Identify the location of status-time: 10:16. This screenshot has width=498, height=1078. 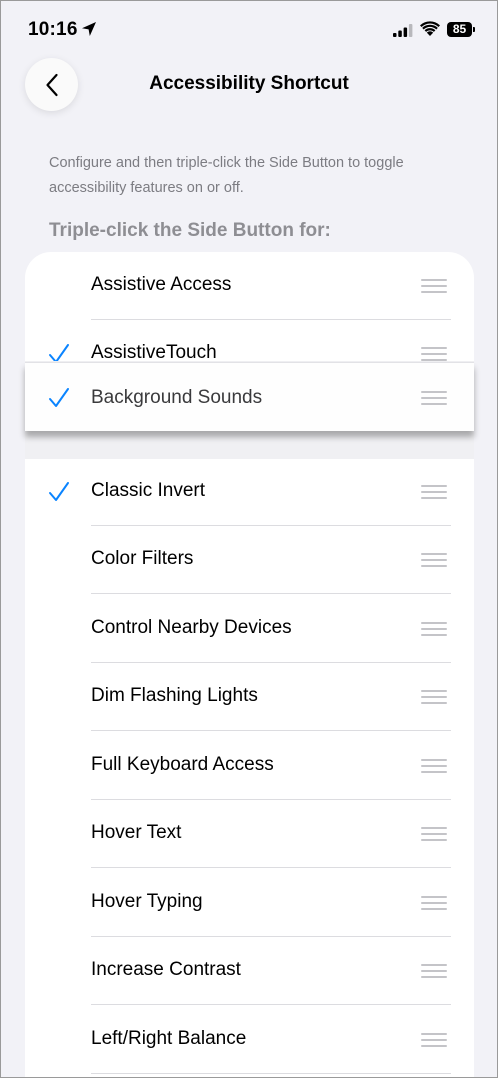
(53, 29).